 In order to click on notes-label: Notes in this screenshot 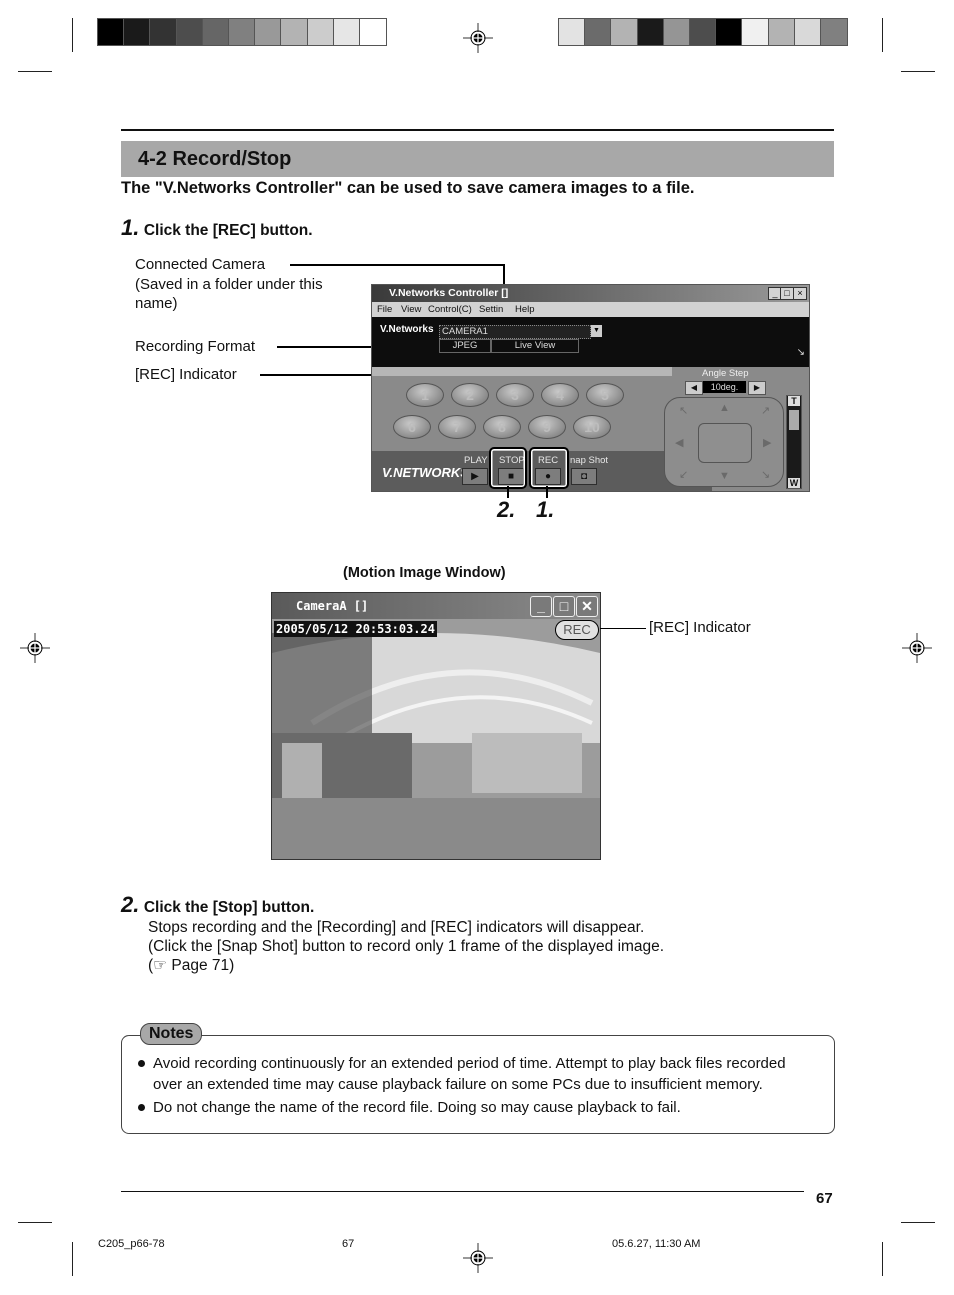, I will do `click(171, 1034)`.